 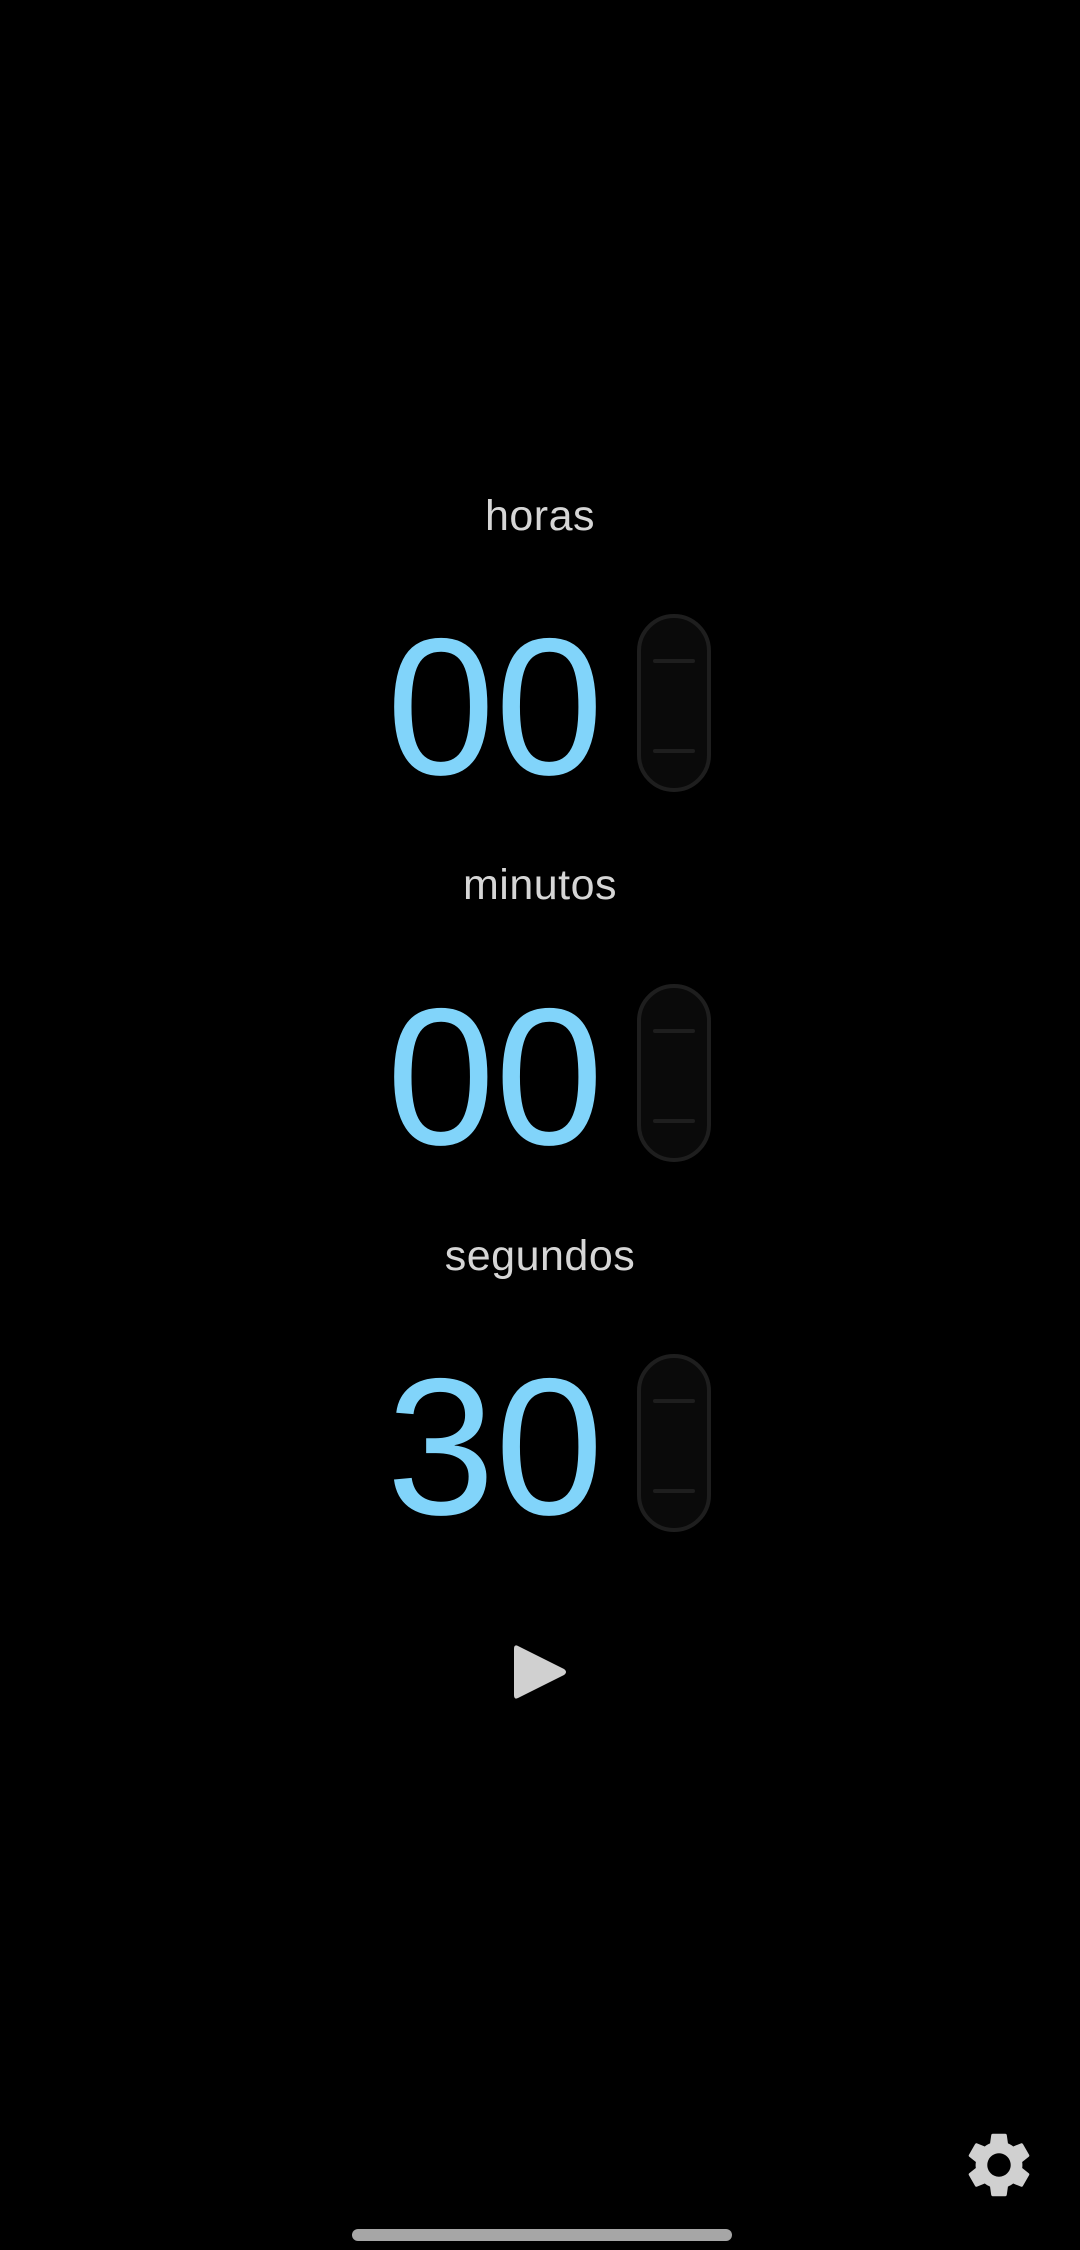 I want to click on gear-icon, so click(x=999, y=2165).